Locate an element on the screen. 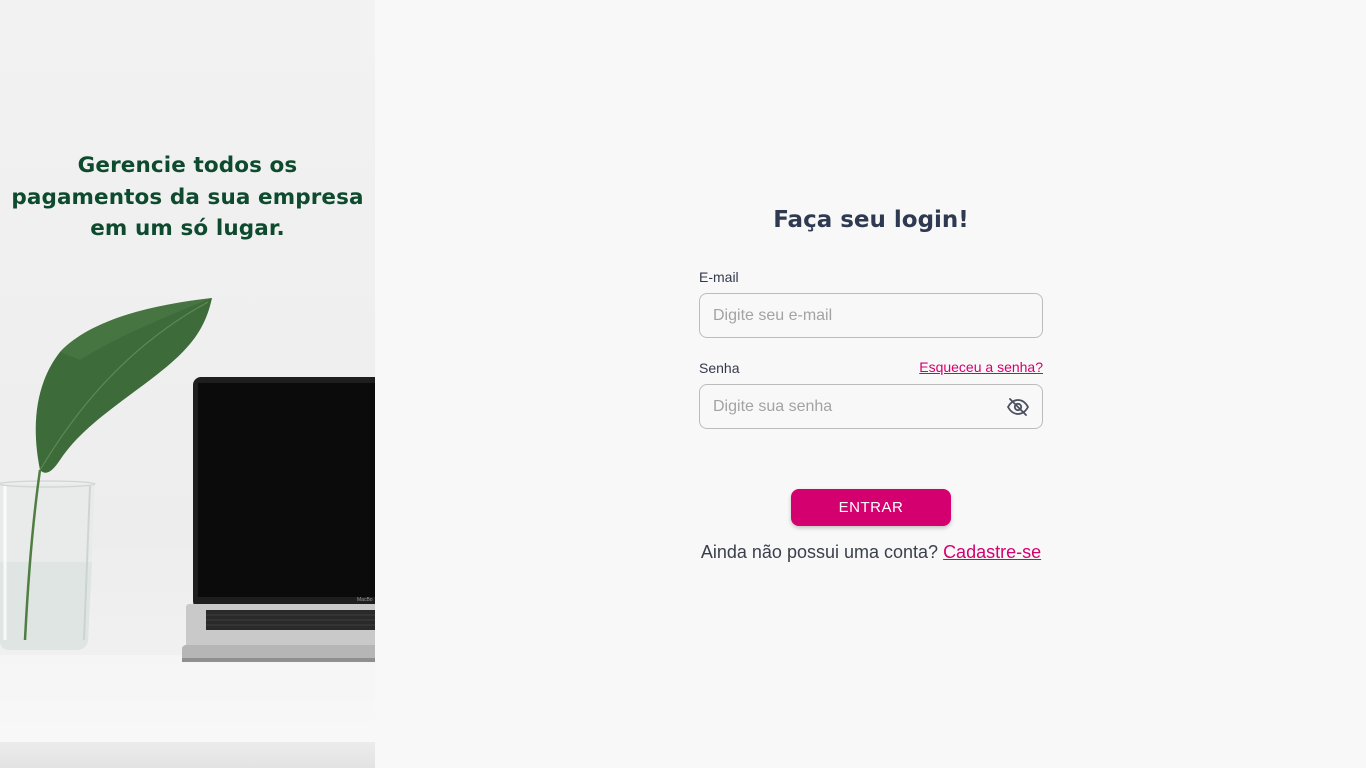  login-title: Faça seu login! is located at coordinates (871, 220).